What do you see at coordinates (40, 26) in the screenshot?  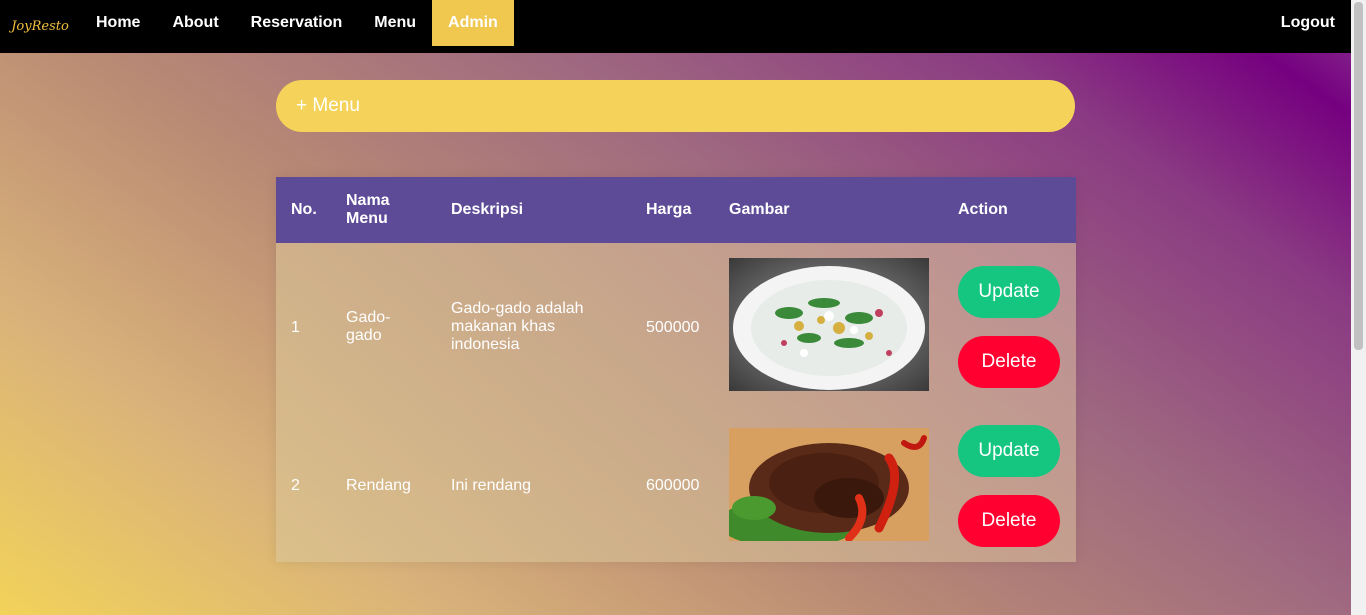 I see `brand-logo: JoyResto` at bounding box center [40, 26].